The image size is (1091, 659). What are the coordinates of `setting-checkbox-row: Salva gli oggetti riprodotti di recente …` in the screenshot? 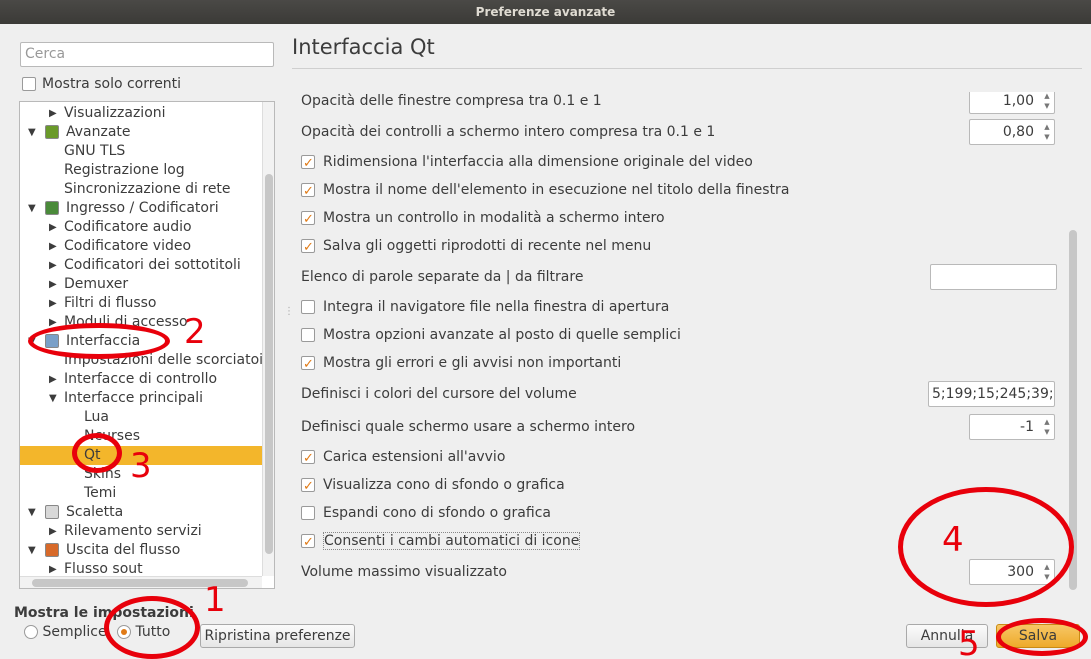 It's located at (476, 247).